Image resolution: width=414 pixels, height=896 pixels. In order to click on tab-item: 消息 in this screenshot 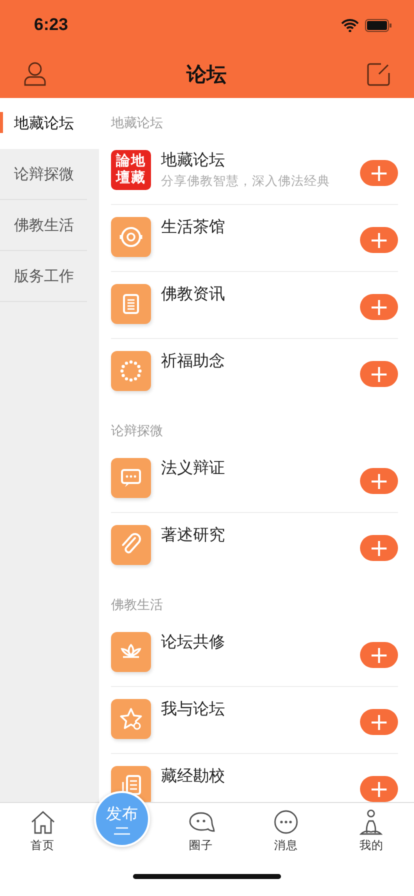, I will do `click(286, 830)`.